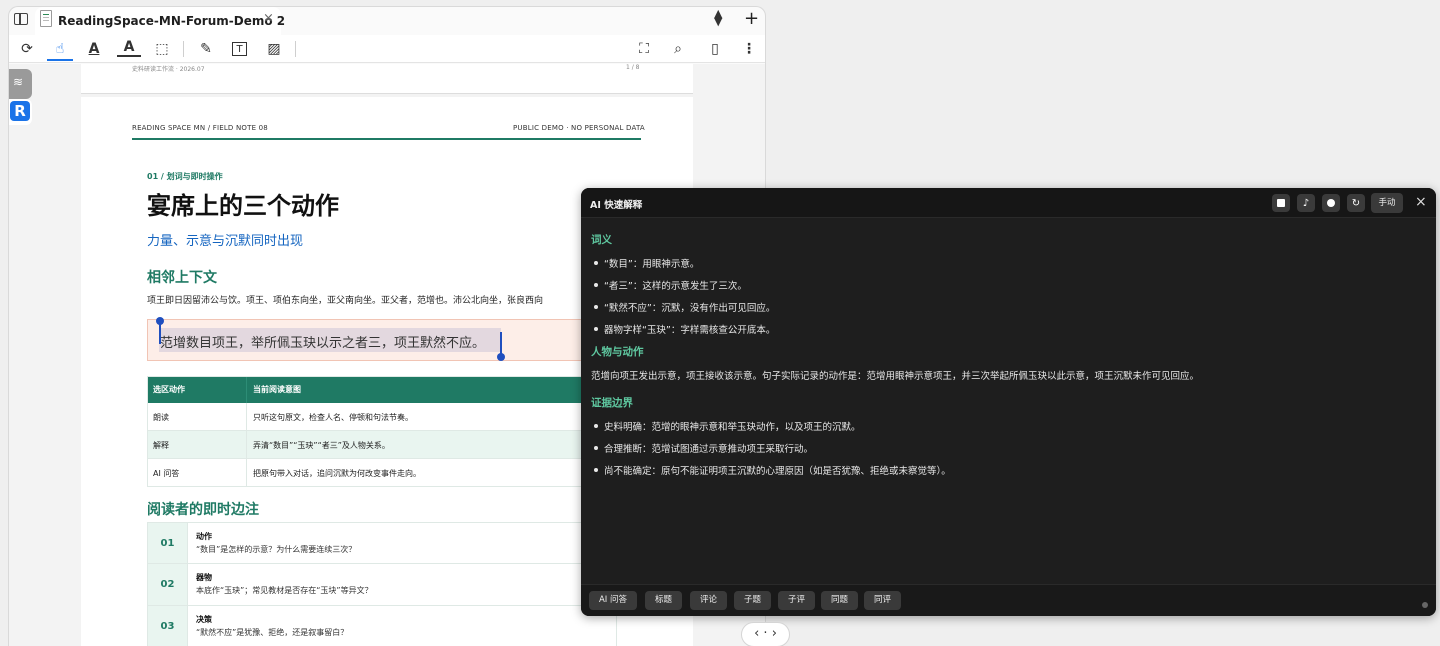 Image resolution: width=1440 pixels, height=646 pixels. Describe the element at coordinates (161, 445) in the screenshot. I see `table-cell: 解释` at that location.